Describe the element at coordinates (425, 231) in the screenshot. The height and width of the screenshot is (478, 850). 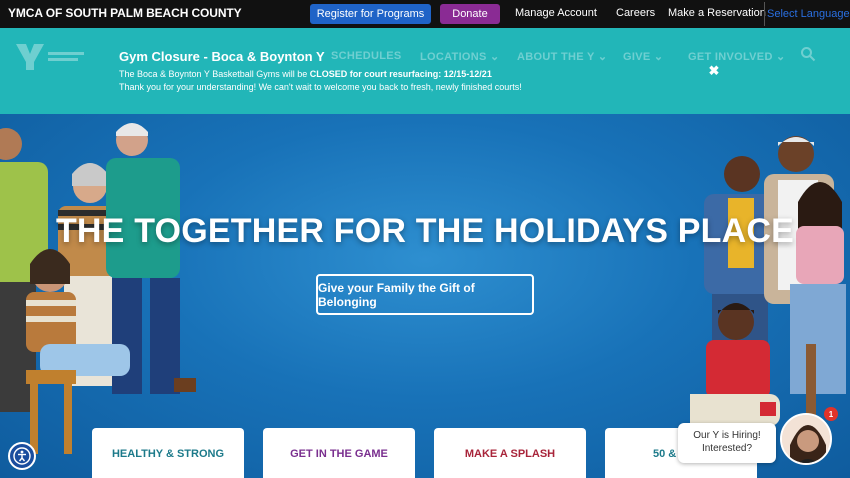
I see `hero-title: THE TOGETHER FOR THE HOLIDAYS PLACE` at that location.